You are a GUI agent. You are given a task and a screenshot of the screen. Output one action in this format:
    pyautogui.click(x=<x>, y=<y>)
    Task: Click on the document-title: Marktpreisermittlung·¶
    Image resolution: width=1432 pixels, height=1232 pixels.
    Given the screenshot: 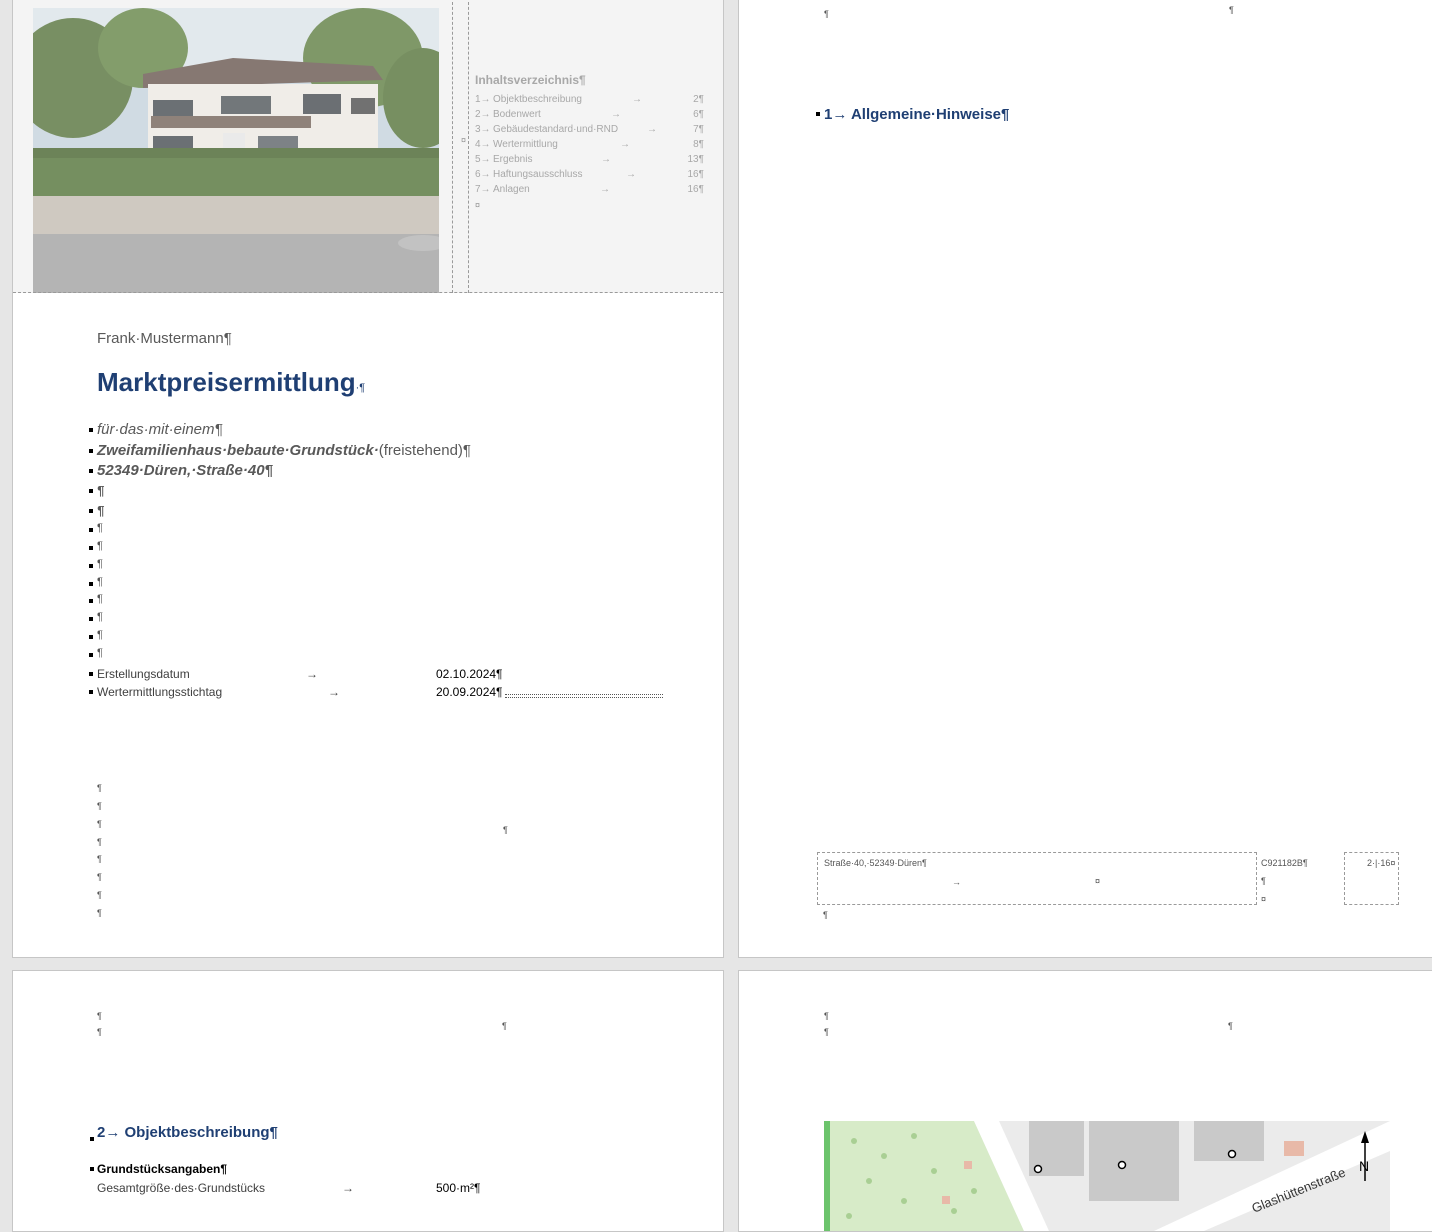 What is the action you would take?
    pyautogui.click(x=231, y=382)
    